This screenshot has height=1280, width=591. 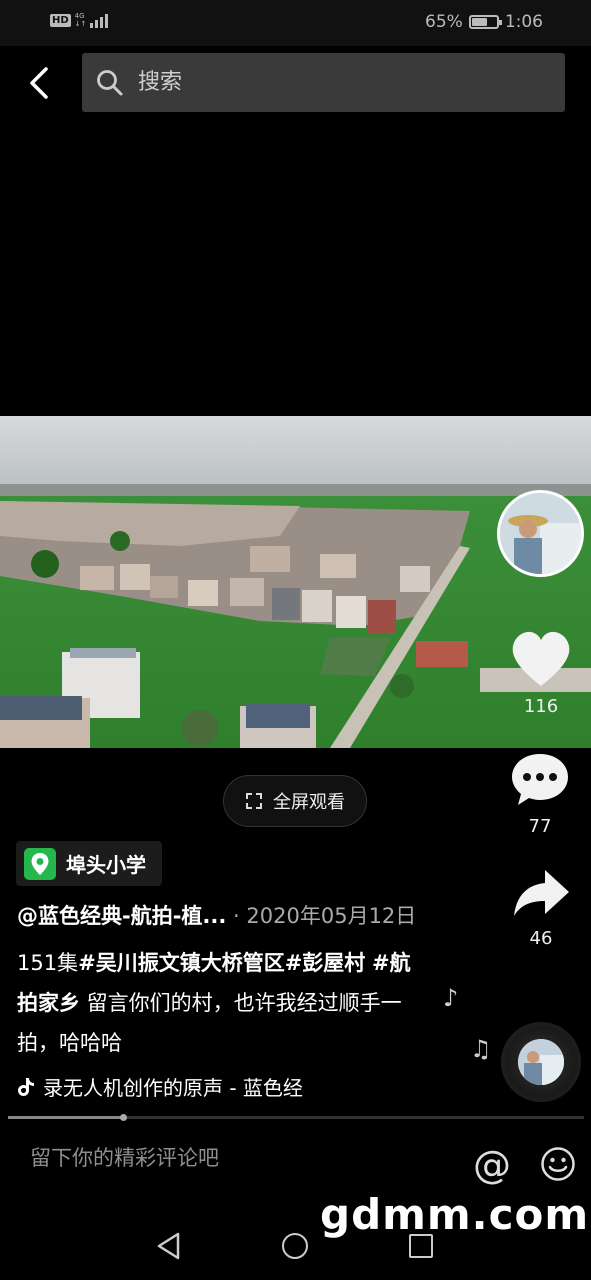 I want to click on share-arrow-icon, so click(x=541, y=893).